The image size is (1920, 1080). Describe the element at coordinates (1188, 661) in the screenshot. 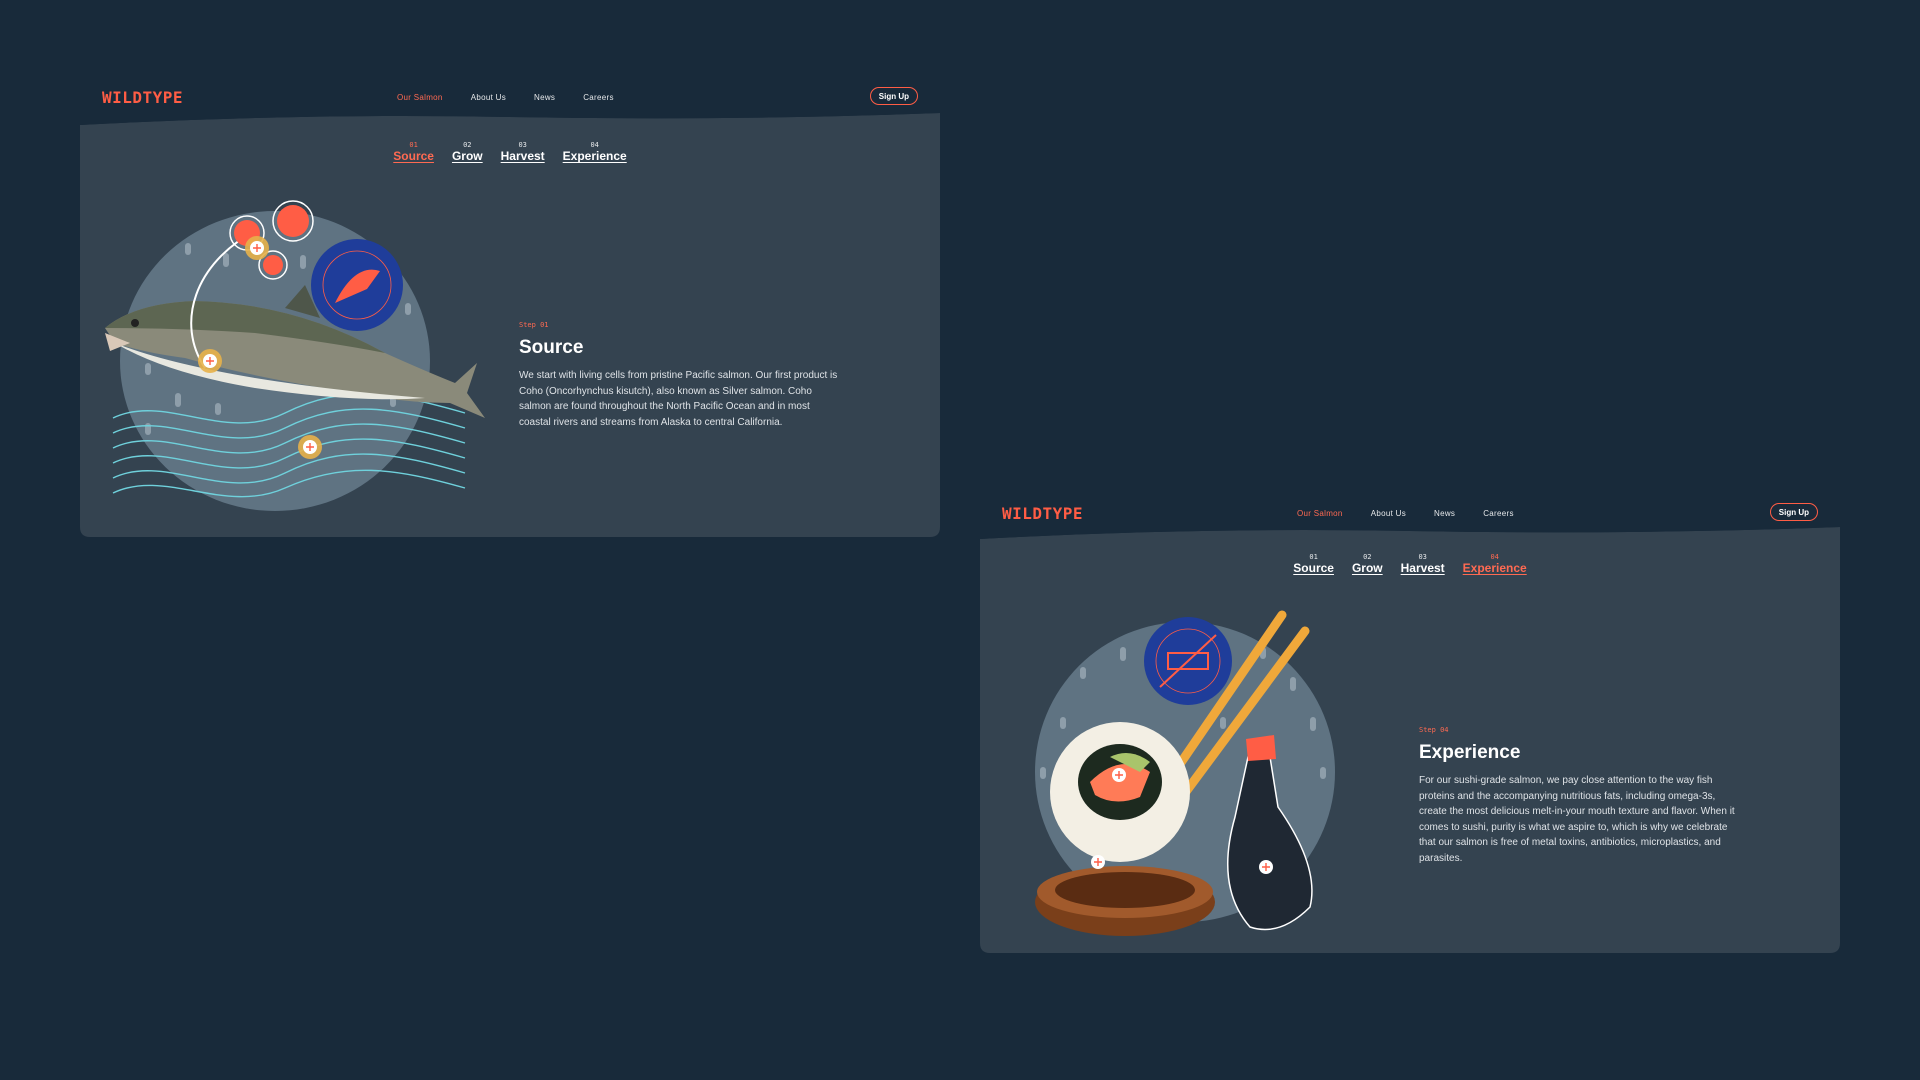

I see `no-microplastics-badge-icon` at that location.